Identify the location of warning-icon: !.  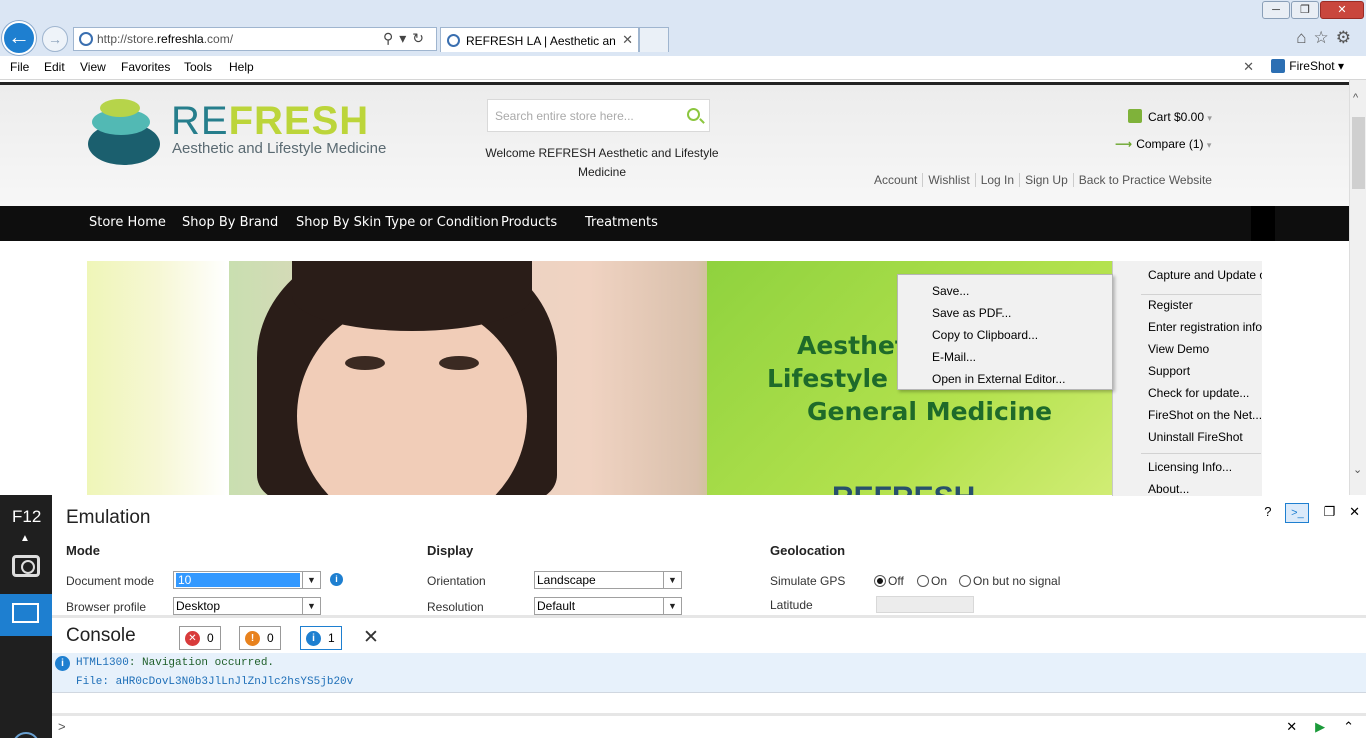
(252, 638).